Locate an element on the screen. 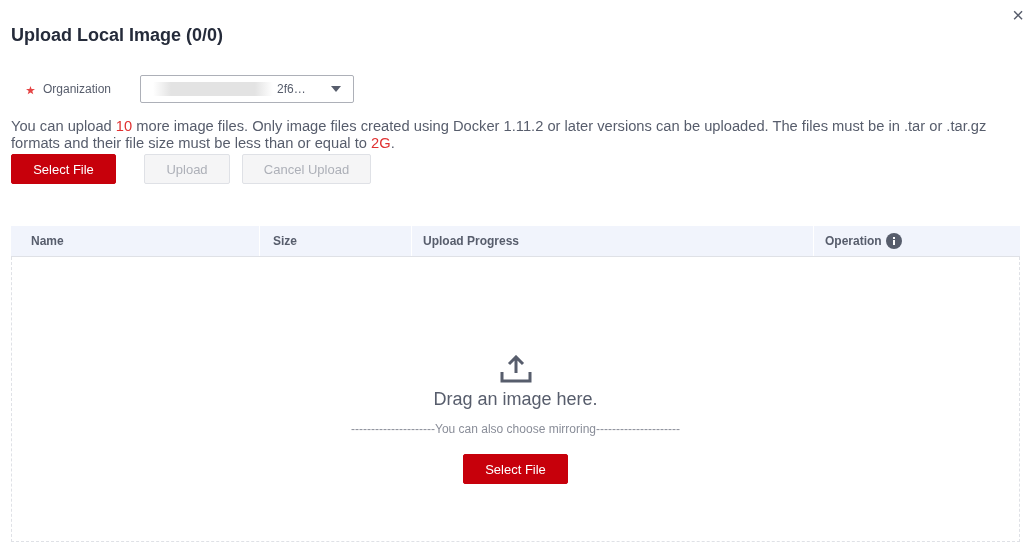 The width and height of the screenshot is (1032, 542). column-header: Name is located at coordinates (135, 241).